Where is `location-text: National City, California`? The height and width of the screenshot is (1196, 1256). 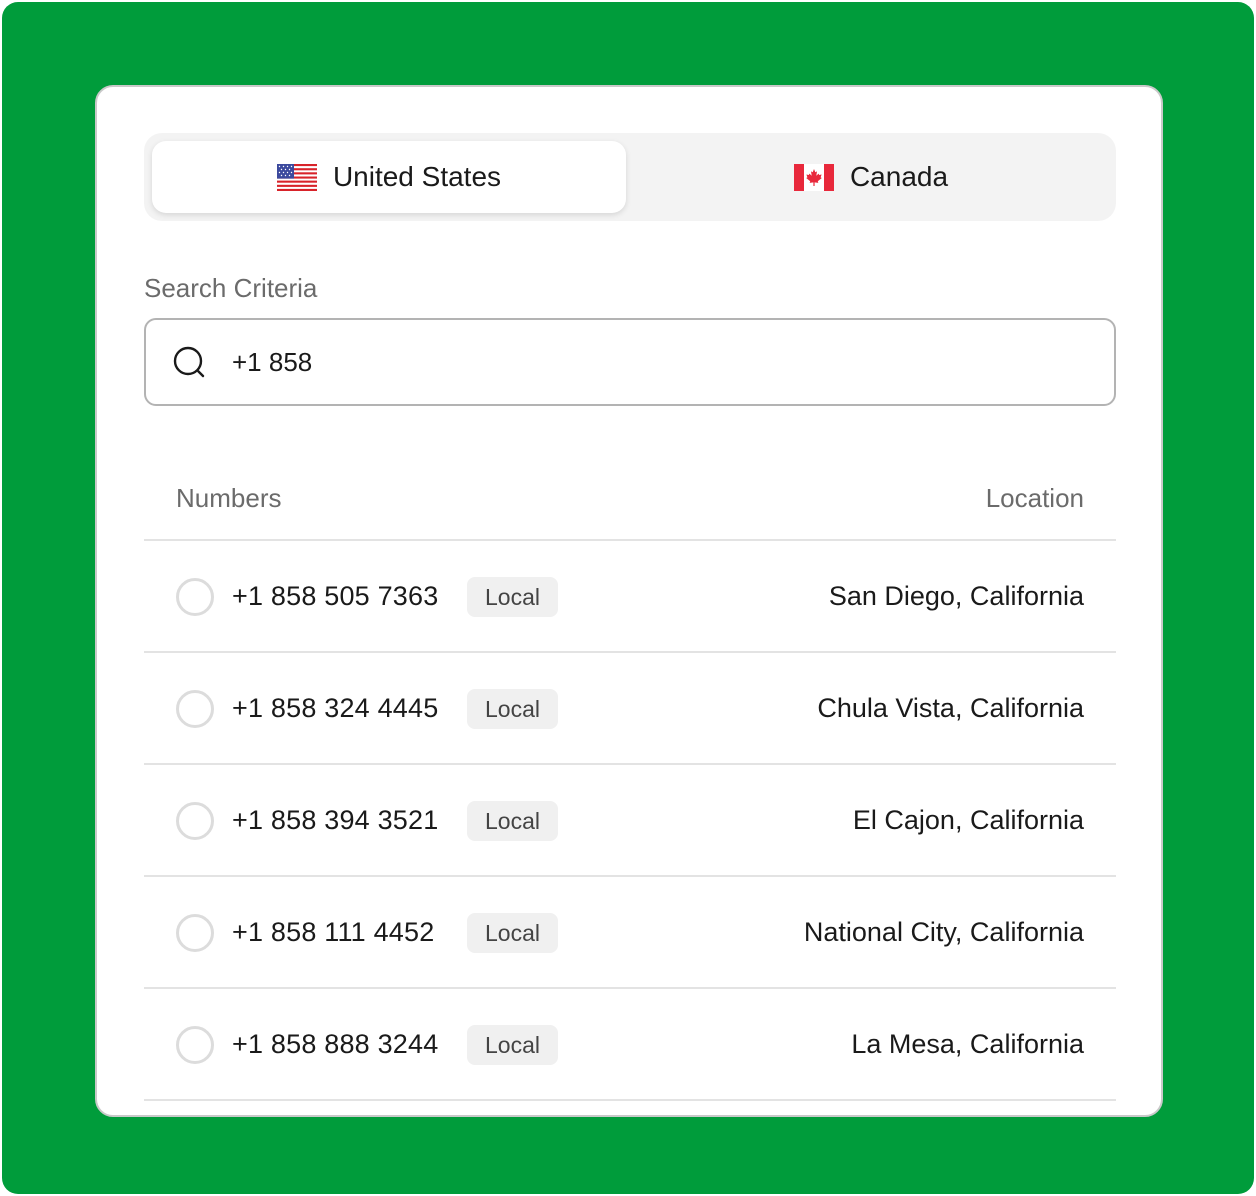 location-text: National City, California is located at coordinates (943, 932).